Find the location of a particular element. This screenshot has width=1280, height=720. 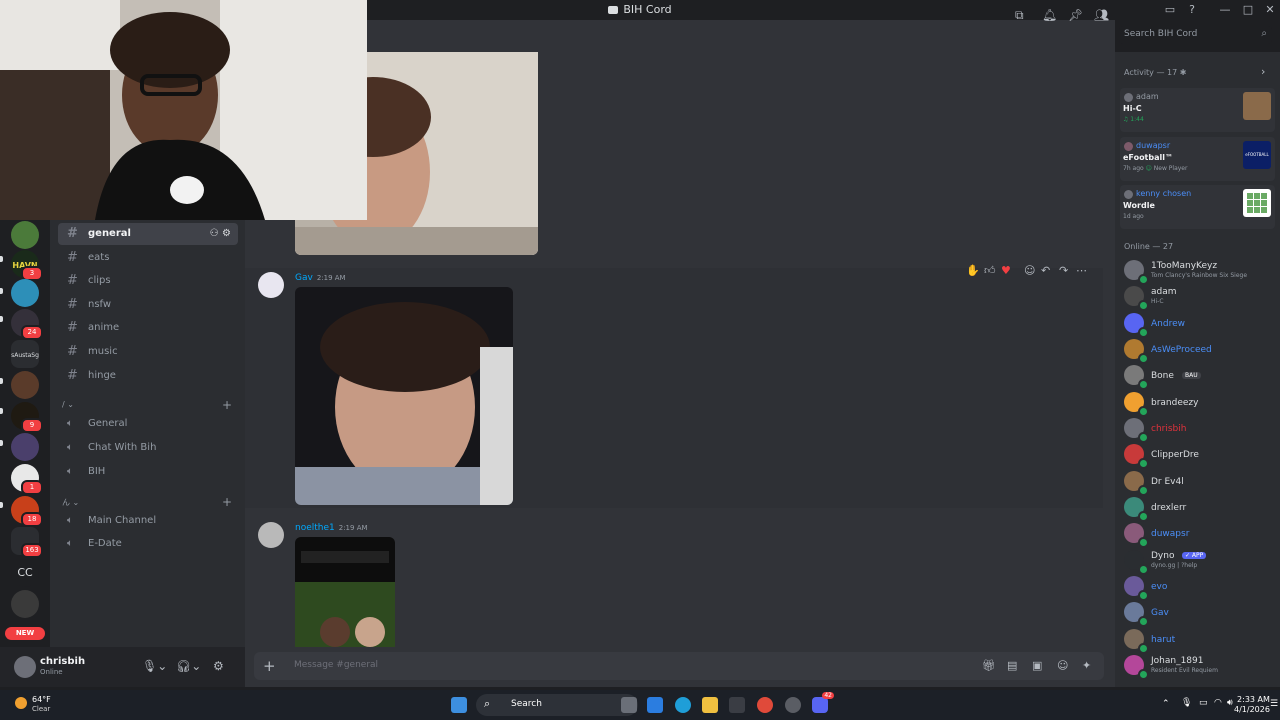

copilot-icon is located at coordinates (655, 705).